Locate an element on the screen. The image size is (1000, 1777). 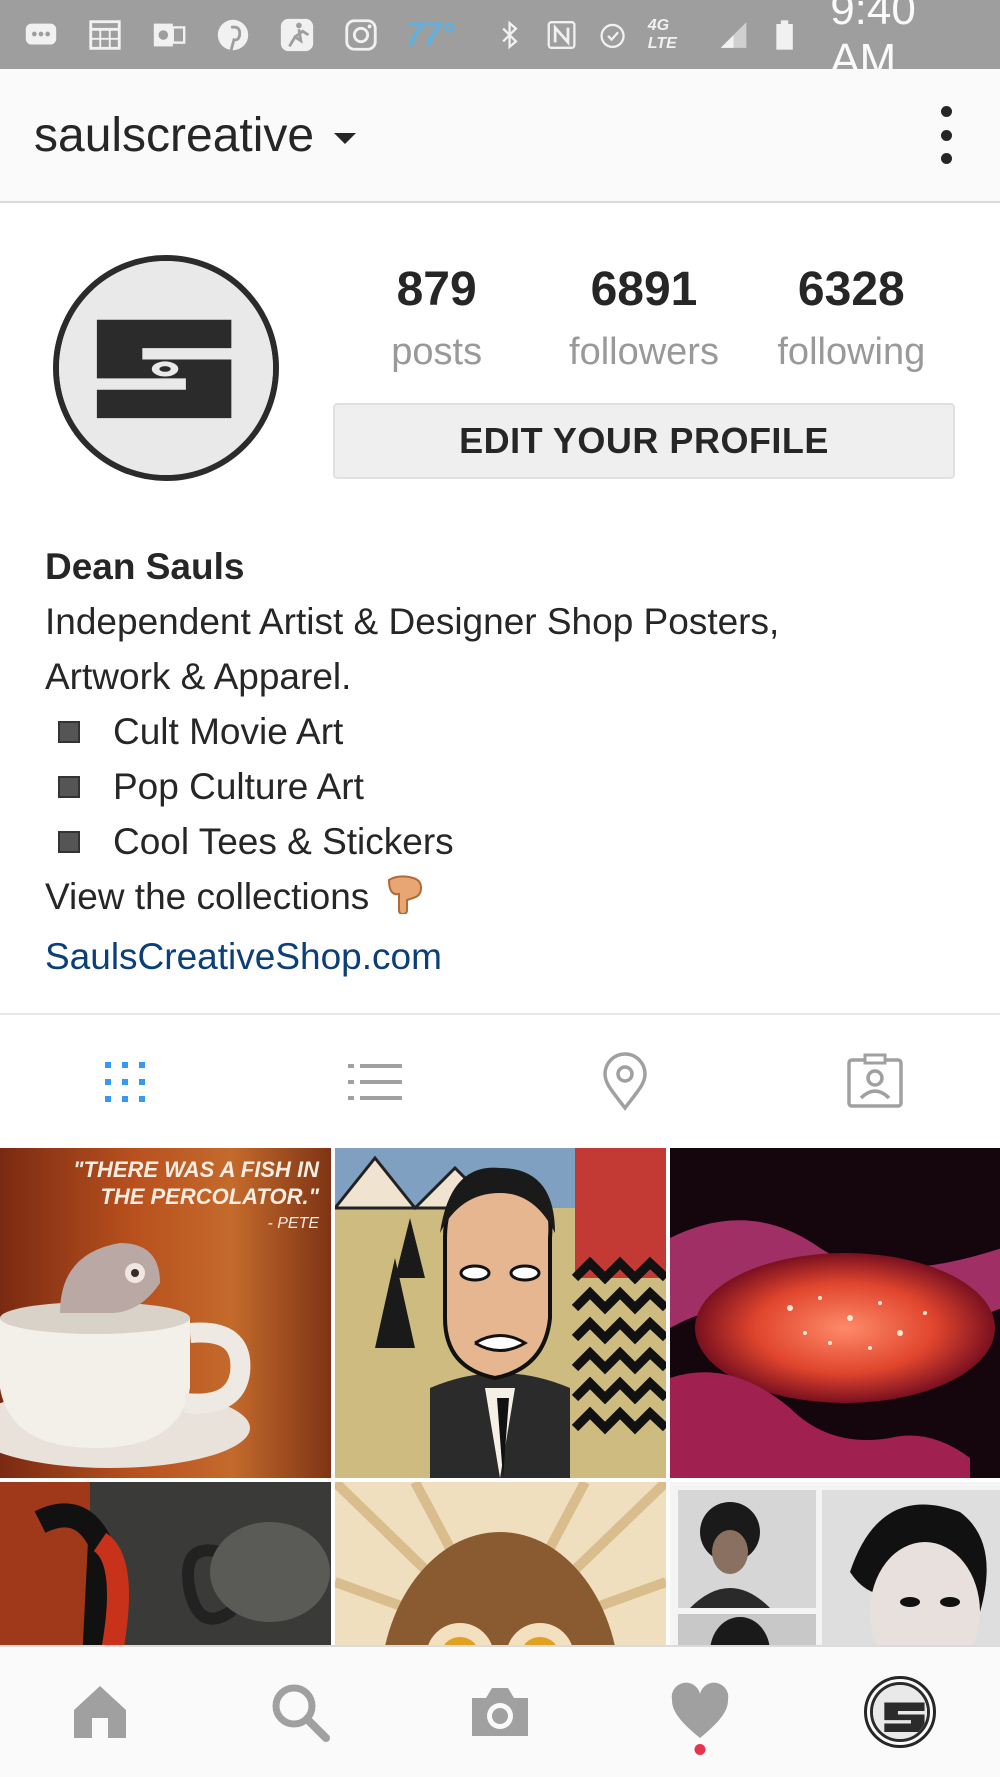
tab-places is located at coordinates (625, 1081).